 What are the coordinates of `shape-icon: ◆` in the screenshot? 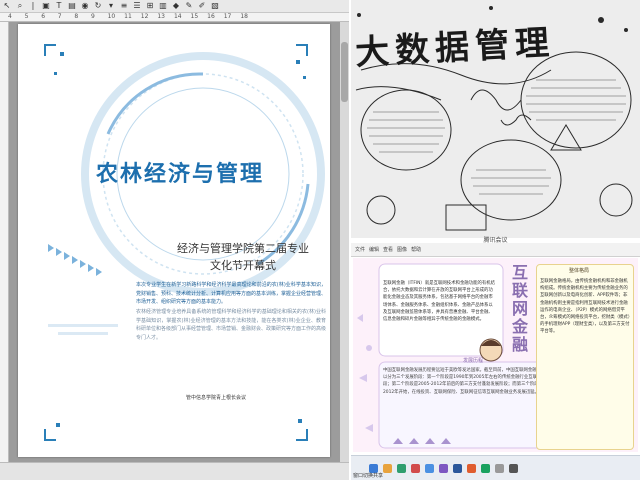 It's located at (176, 6).